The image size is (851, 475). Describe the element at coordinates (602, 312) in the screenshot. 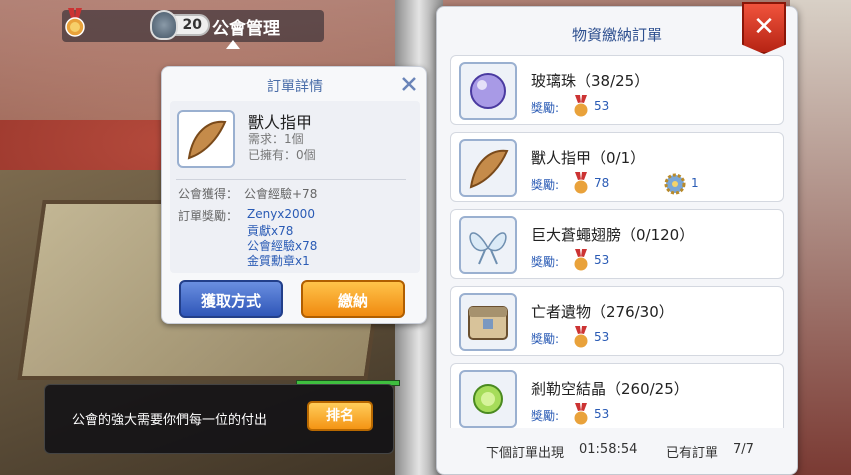

I see `order-name: 亡者遺物（276/30）` at that location.